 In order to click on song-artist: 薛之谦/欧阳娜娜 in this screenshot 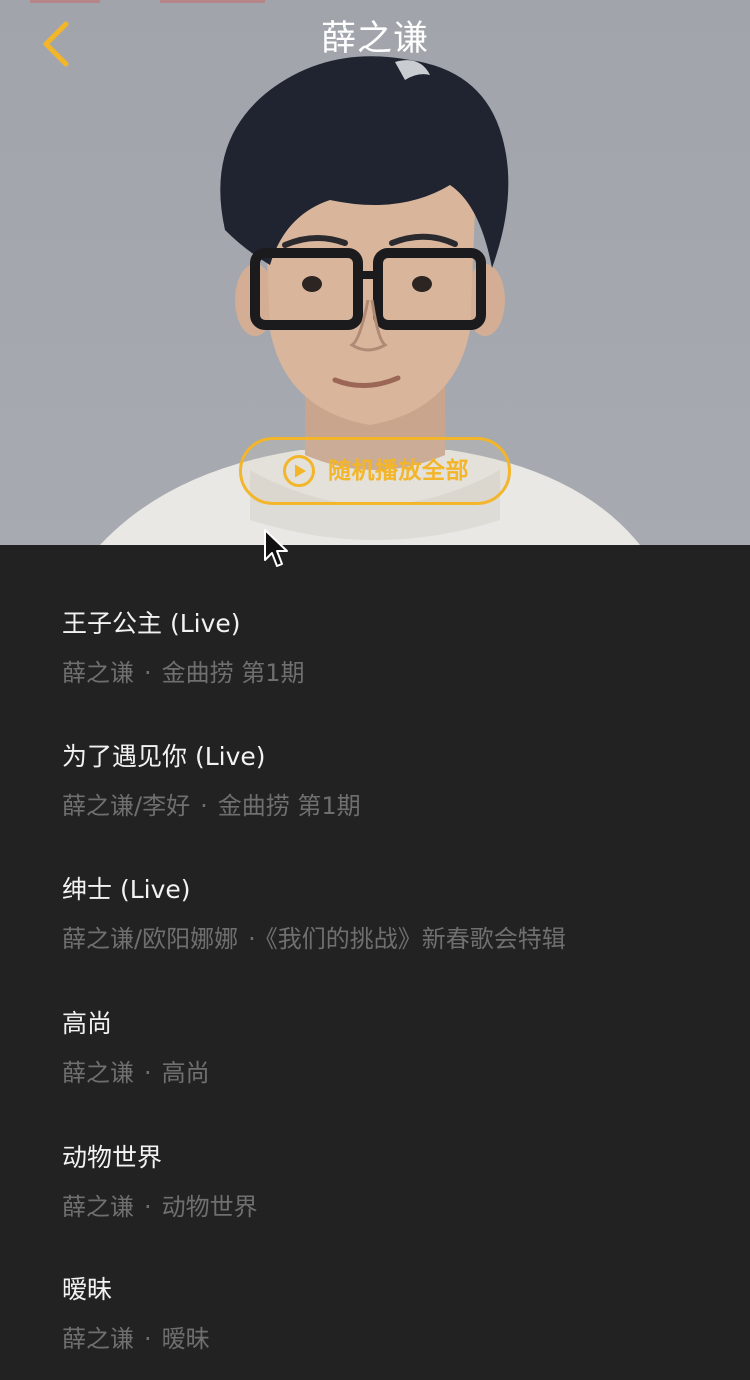, I will do `click(150, 939)`.